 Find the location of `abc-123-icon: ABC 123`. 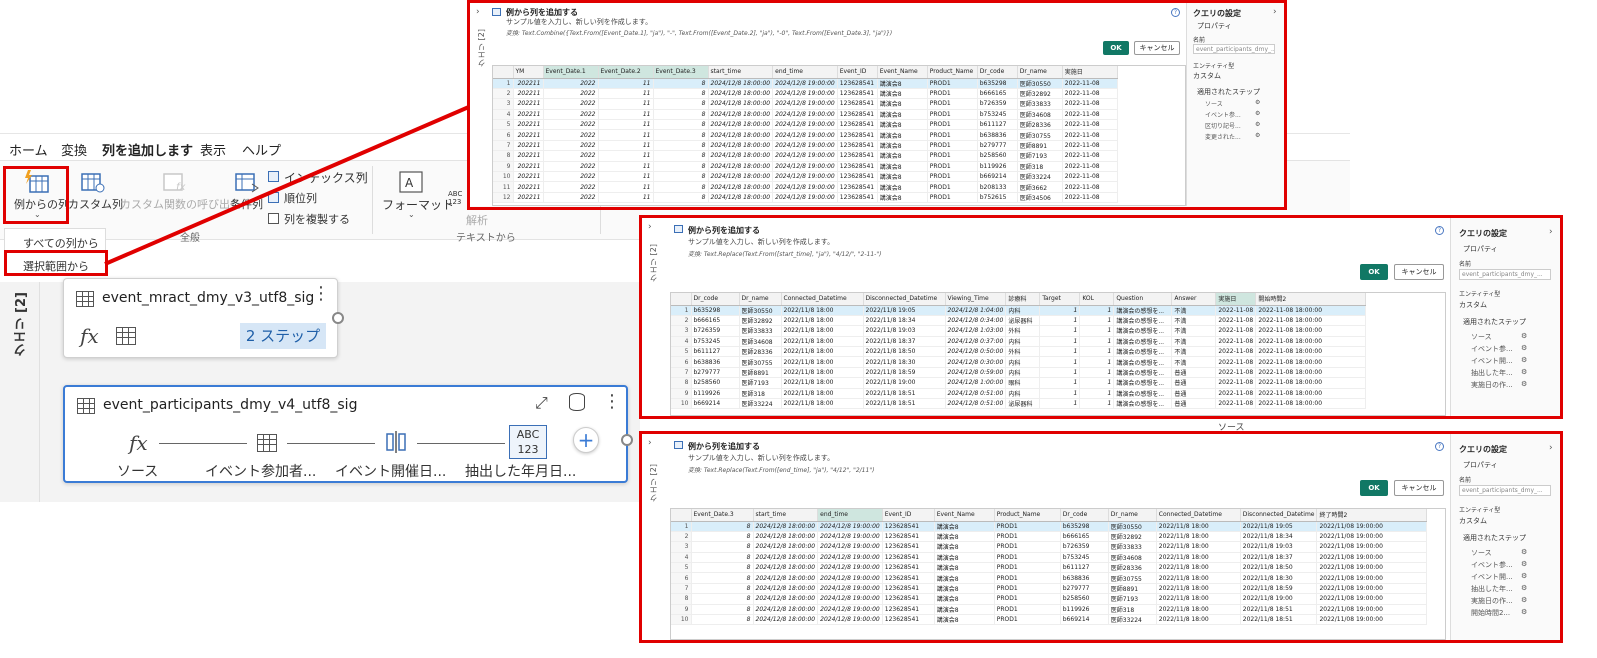

abc-123-icon: ABC 123 is located at coordinates (528, 442).